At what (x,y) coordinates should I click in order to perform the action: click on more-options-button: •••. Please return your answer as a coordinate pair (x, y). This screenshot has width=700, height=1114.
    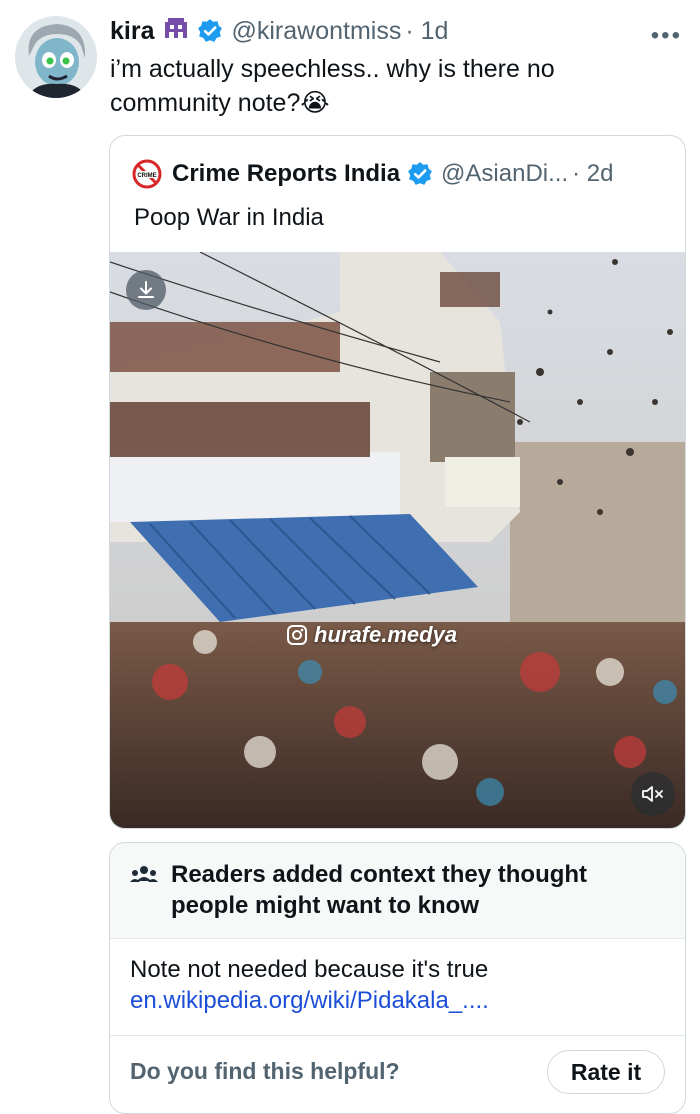
    Looking at the image, I should click on (666, 36).